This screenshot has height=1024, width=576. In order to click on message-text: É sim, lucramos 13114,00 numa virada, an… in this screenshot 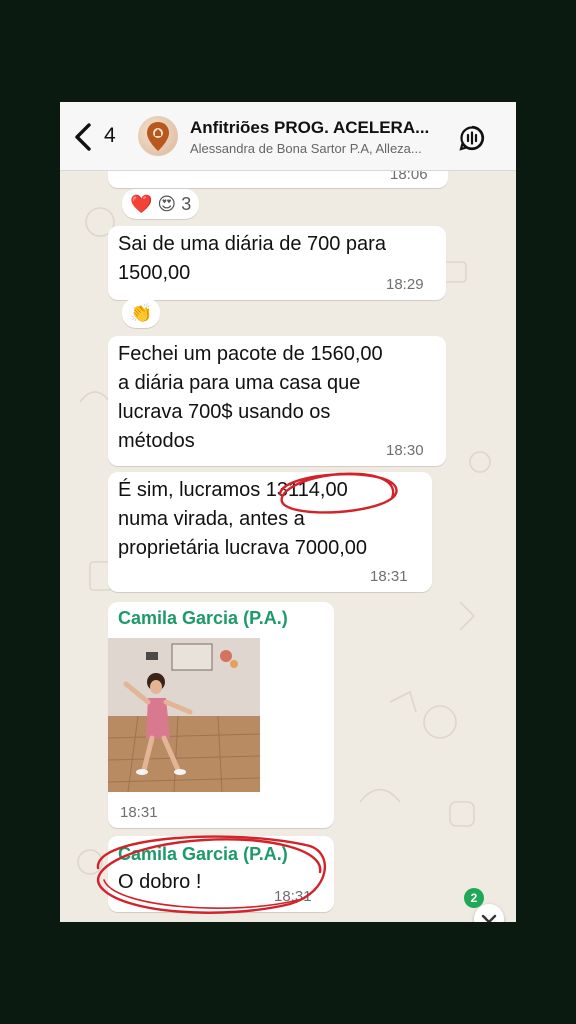, I will do `click(243, 519)`.